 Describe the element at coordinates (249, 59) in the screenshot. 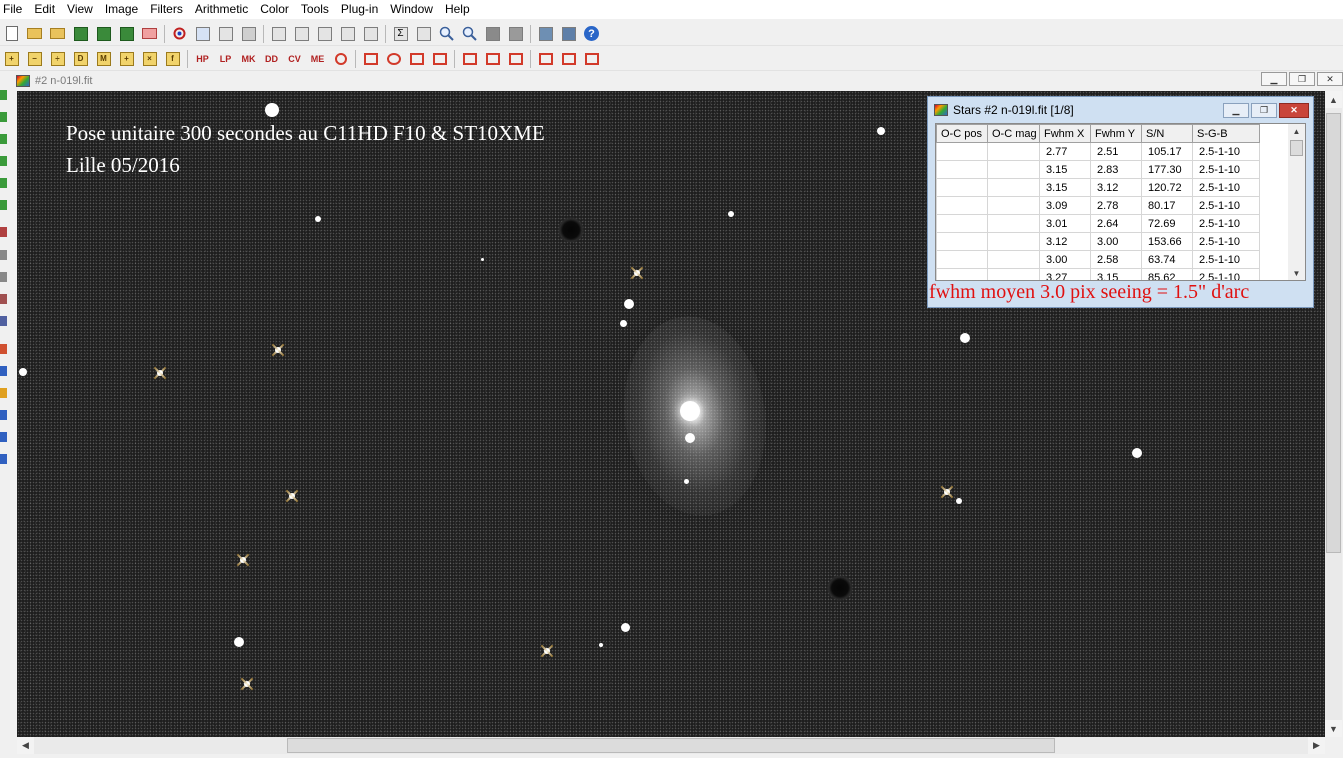

I see `mask-button: MK` at that location.